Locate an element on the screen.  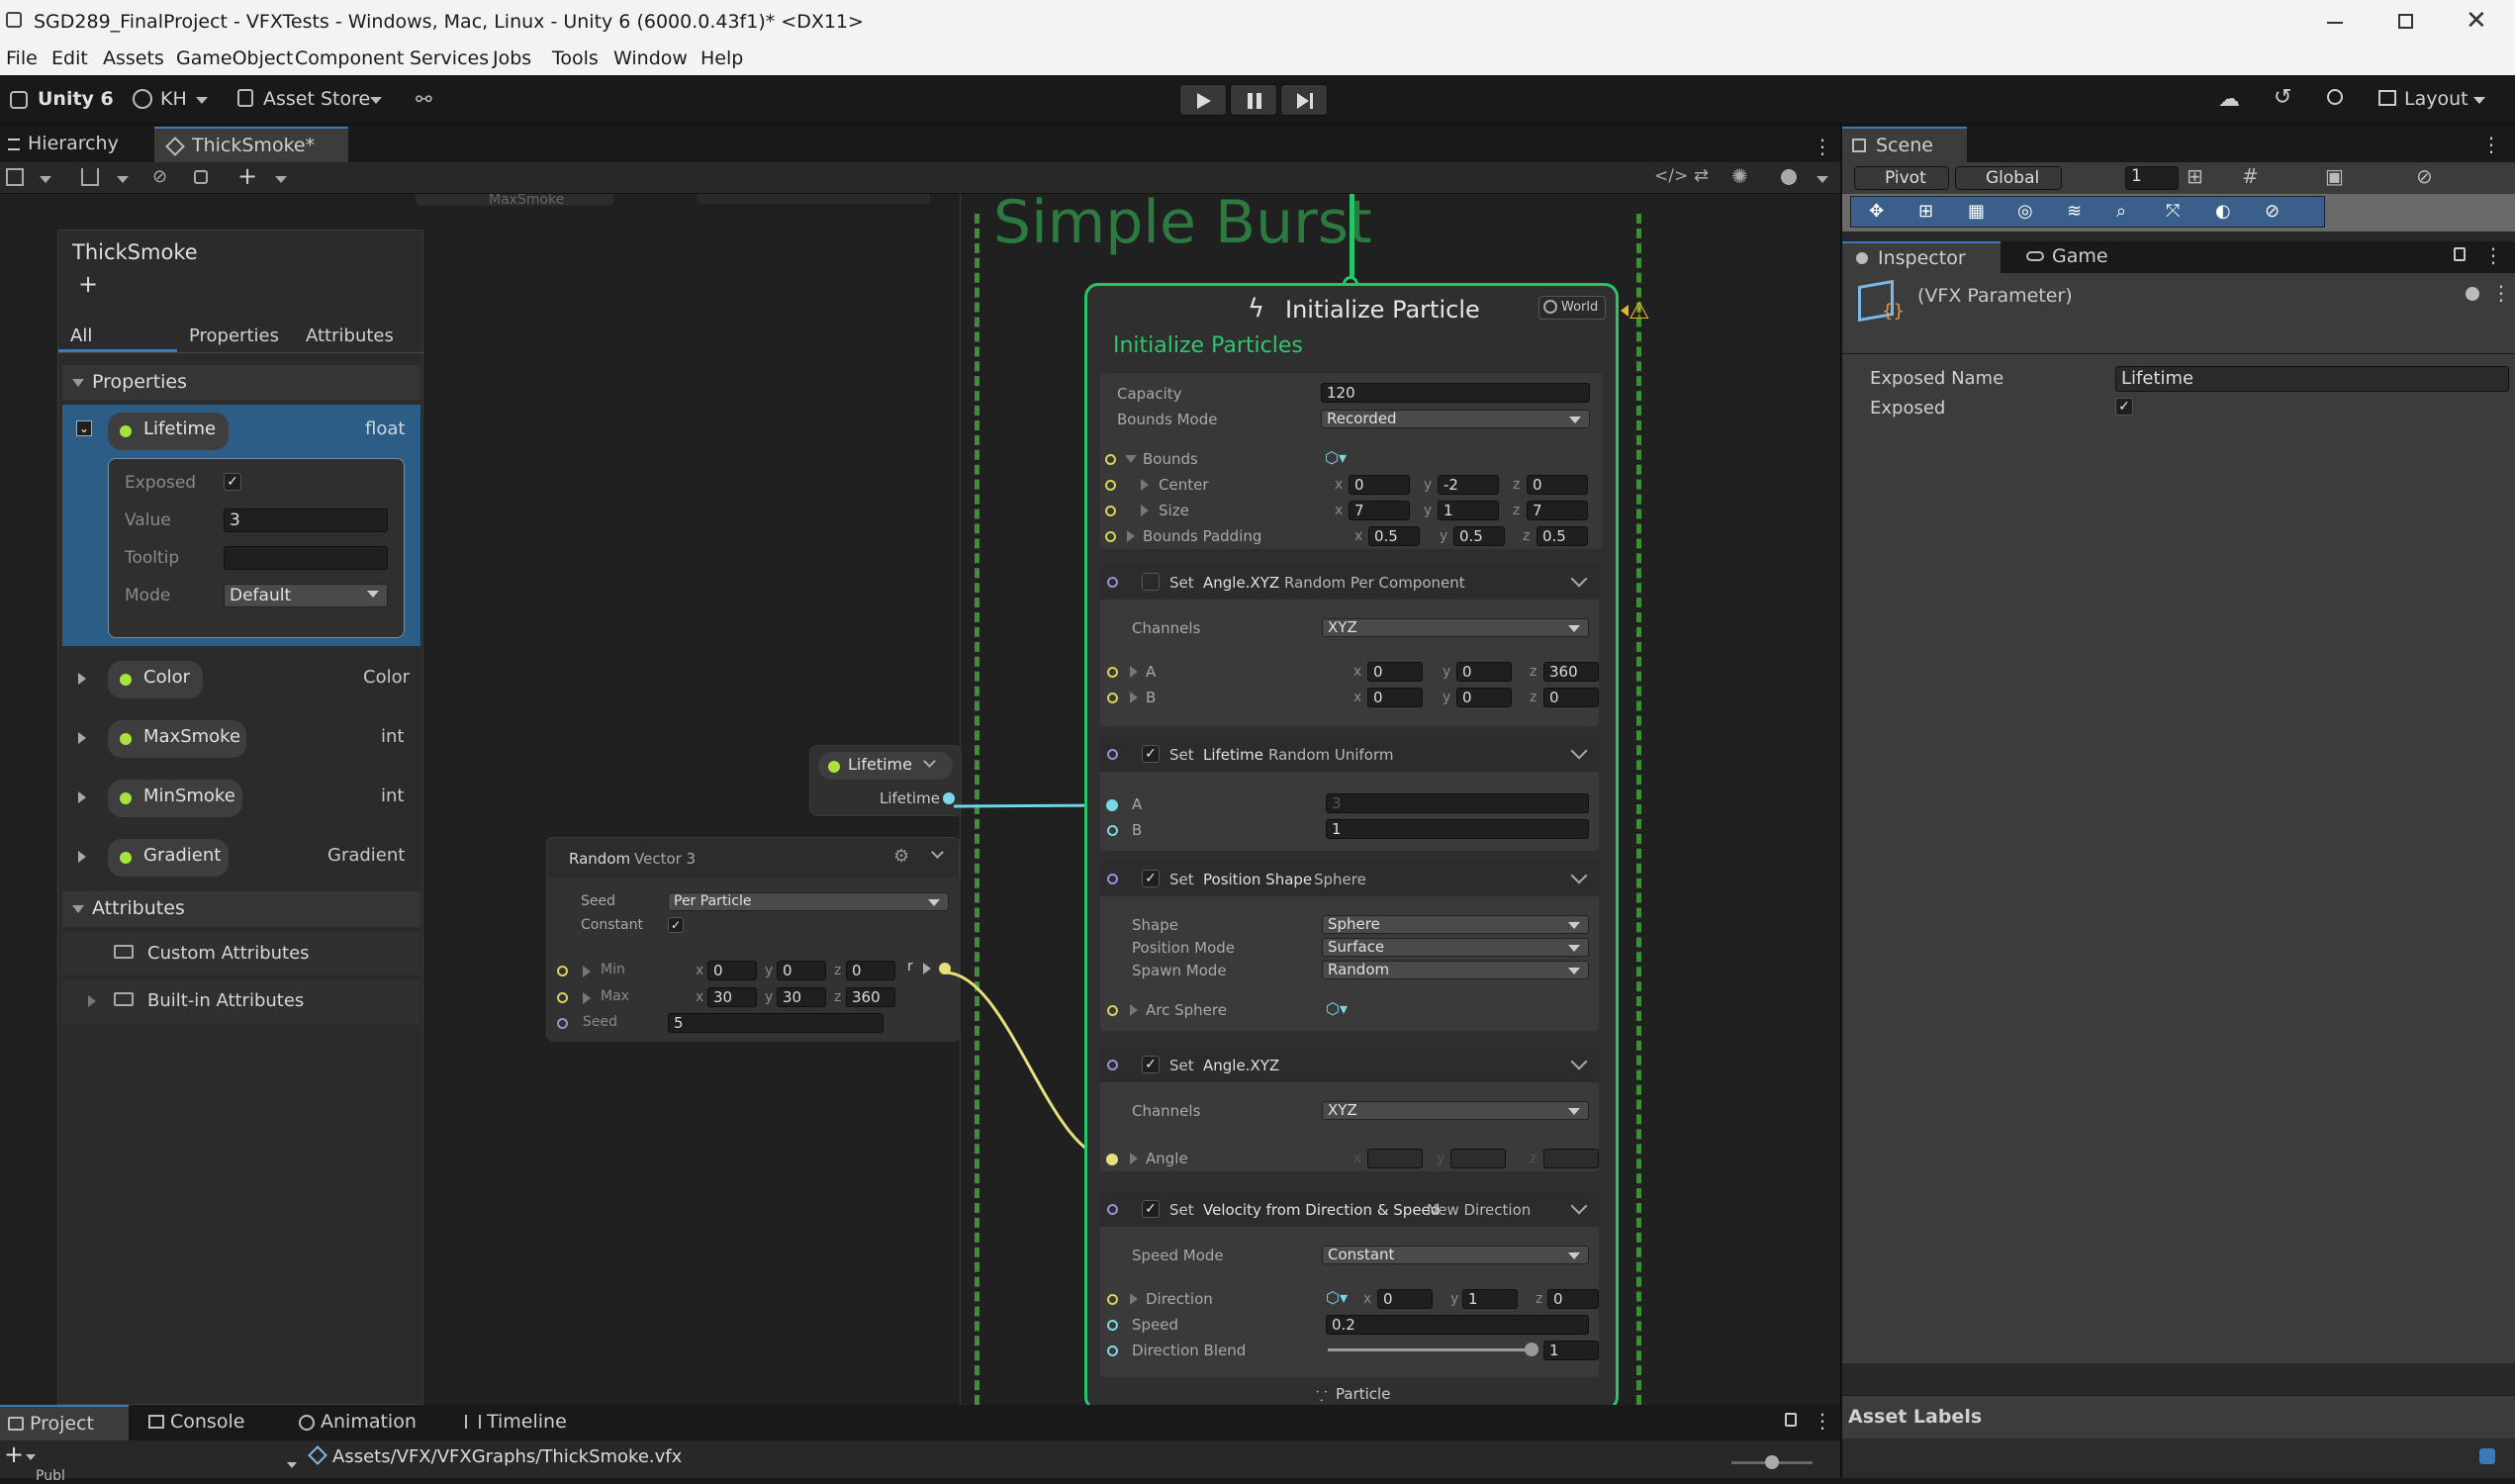
graph-more-icon: ⋮ is located at coordinates (1823, 146).